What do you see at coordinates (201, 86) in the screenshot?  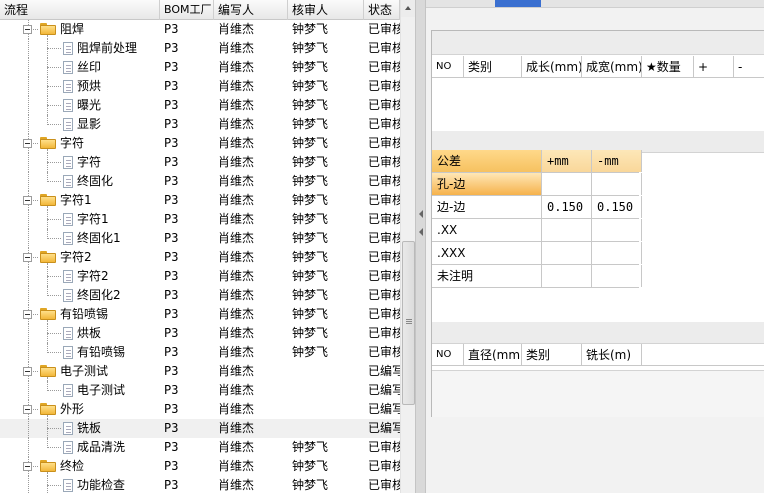 I see `table-row: 预烘 P3 肖维杰 钟梦飞 已审核` at bounding box center [201, 86].